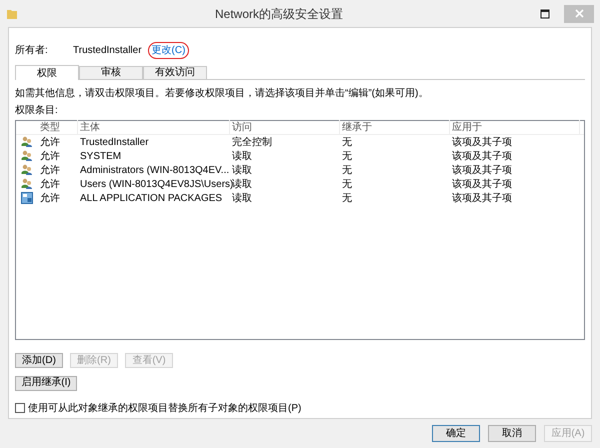  I want to click on tab: 权限, so click(47, 72).